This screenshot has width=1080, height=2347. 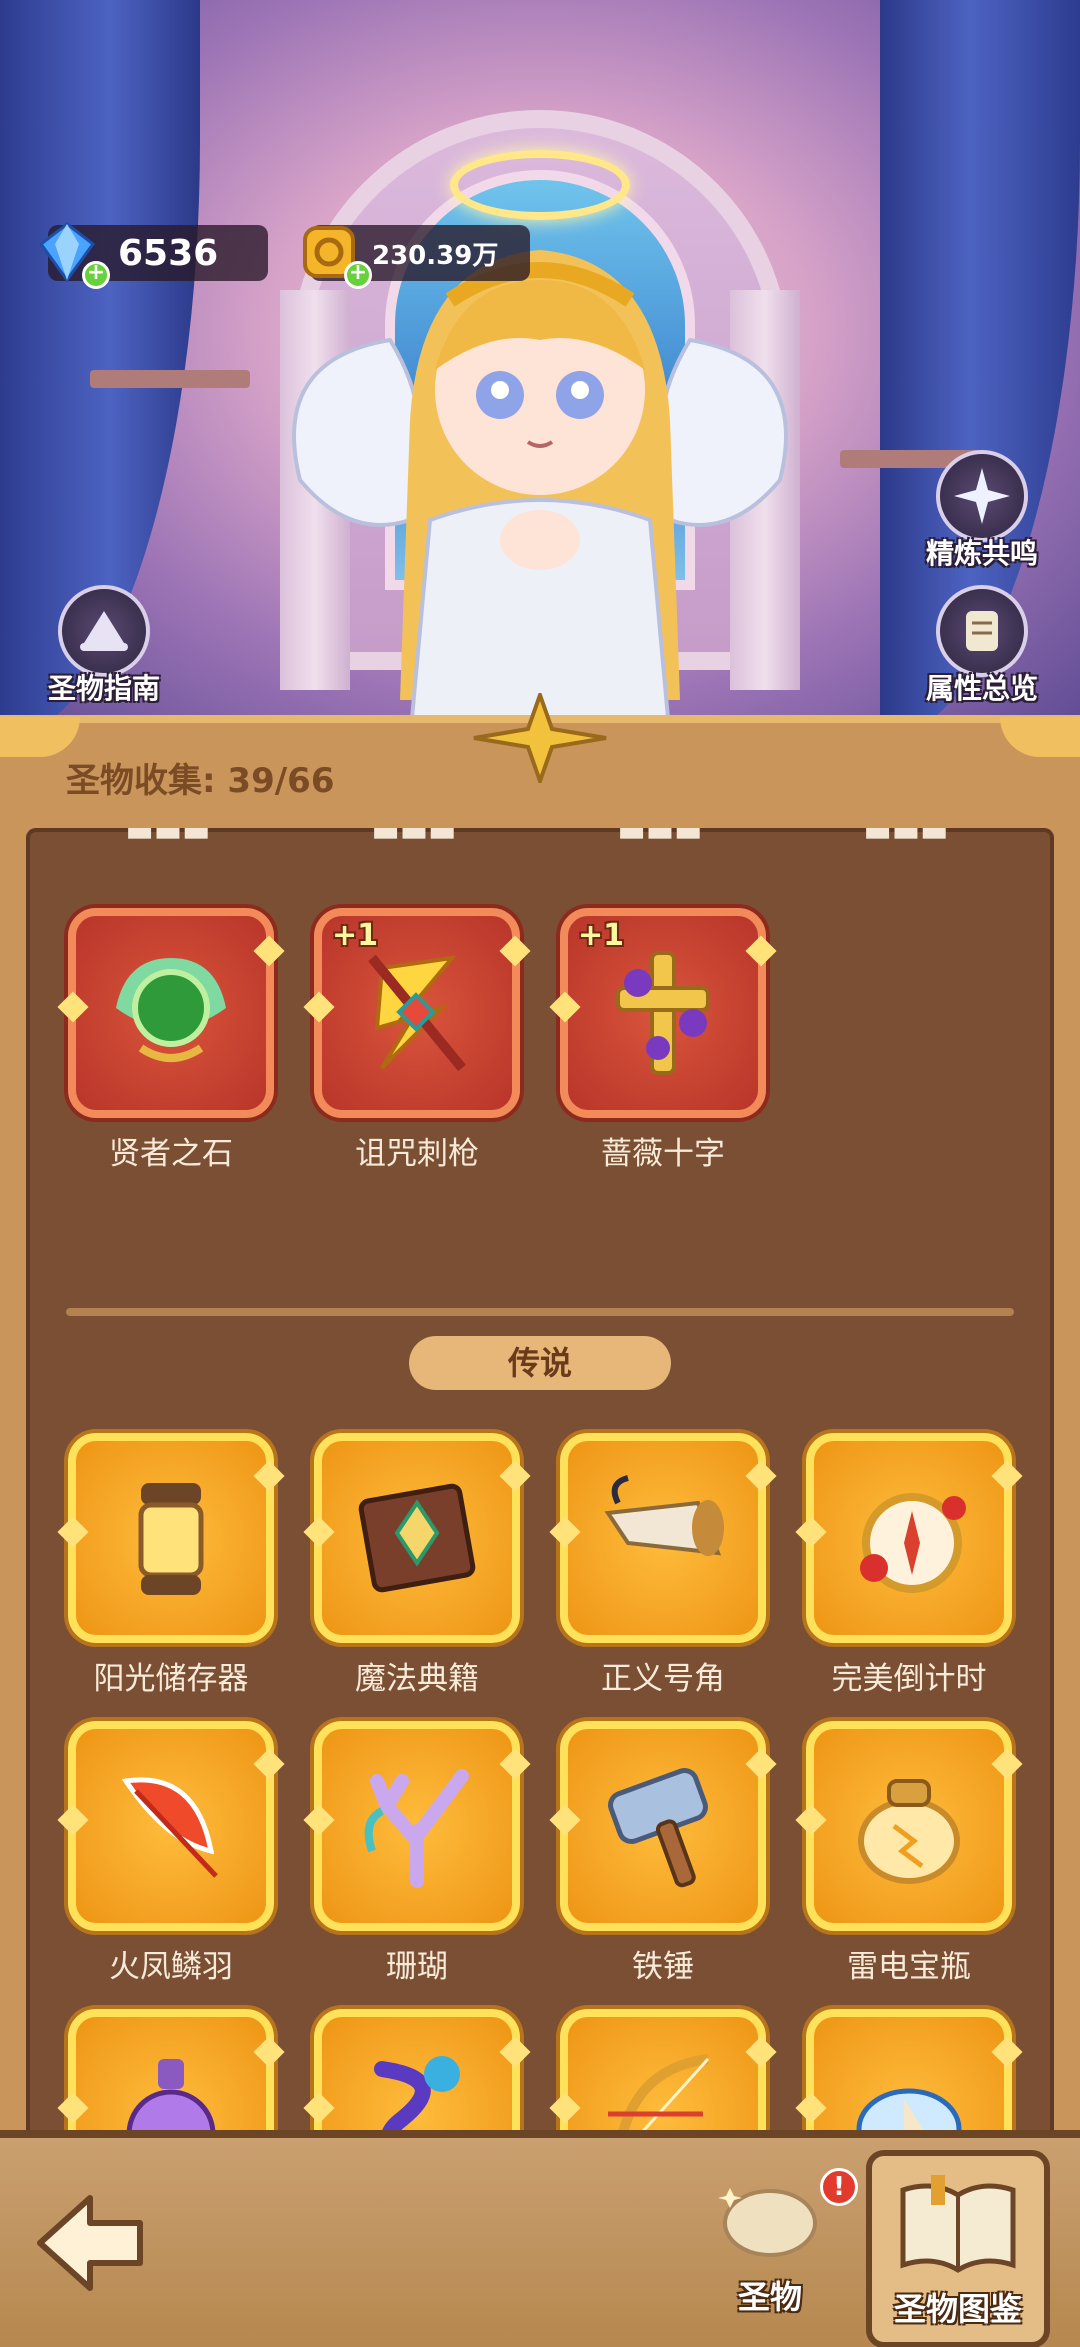 I want to click on refine-resonance-label: 精炼共鸣, so click(x=981, y=553).